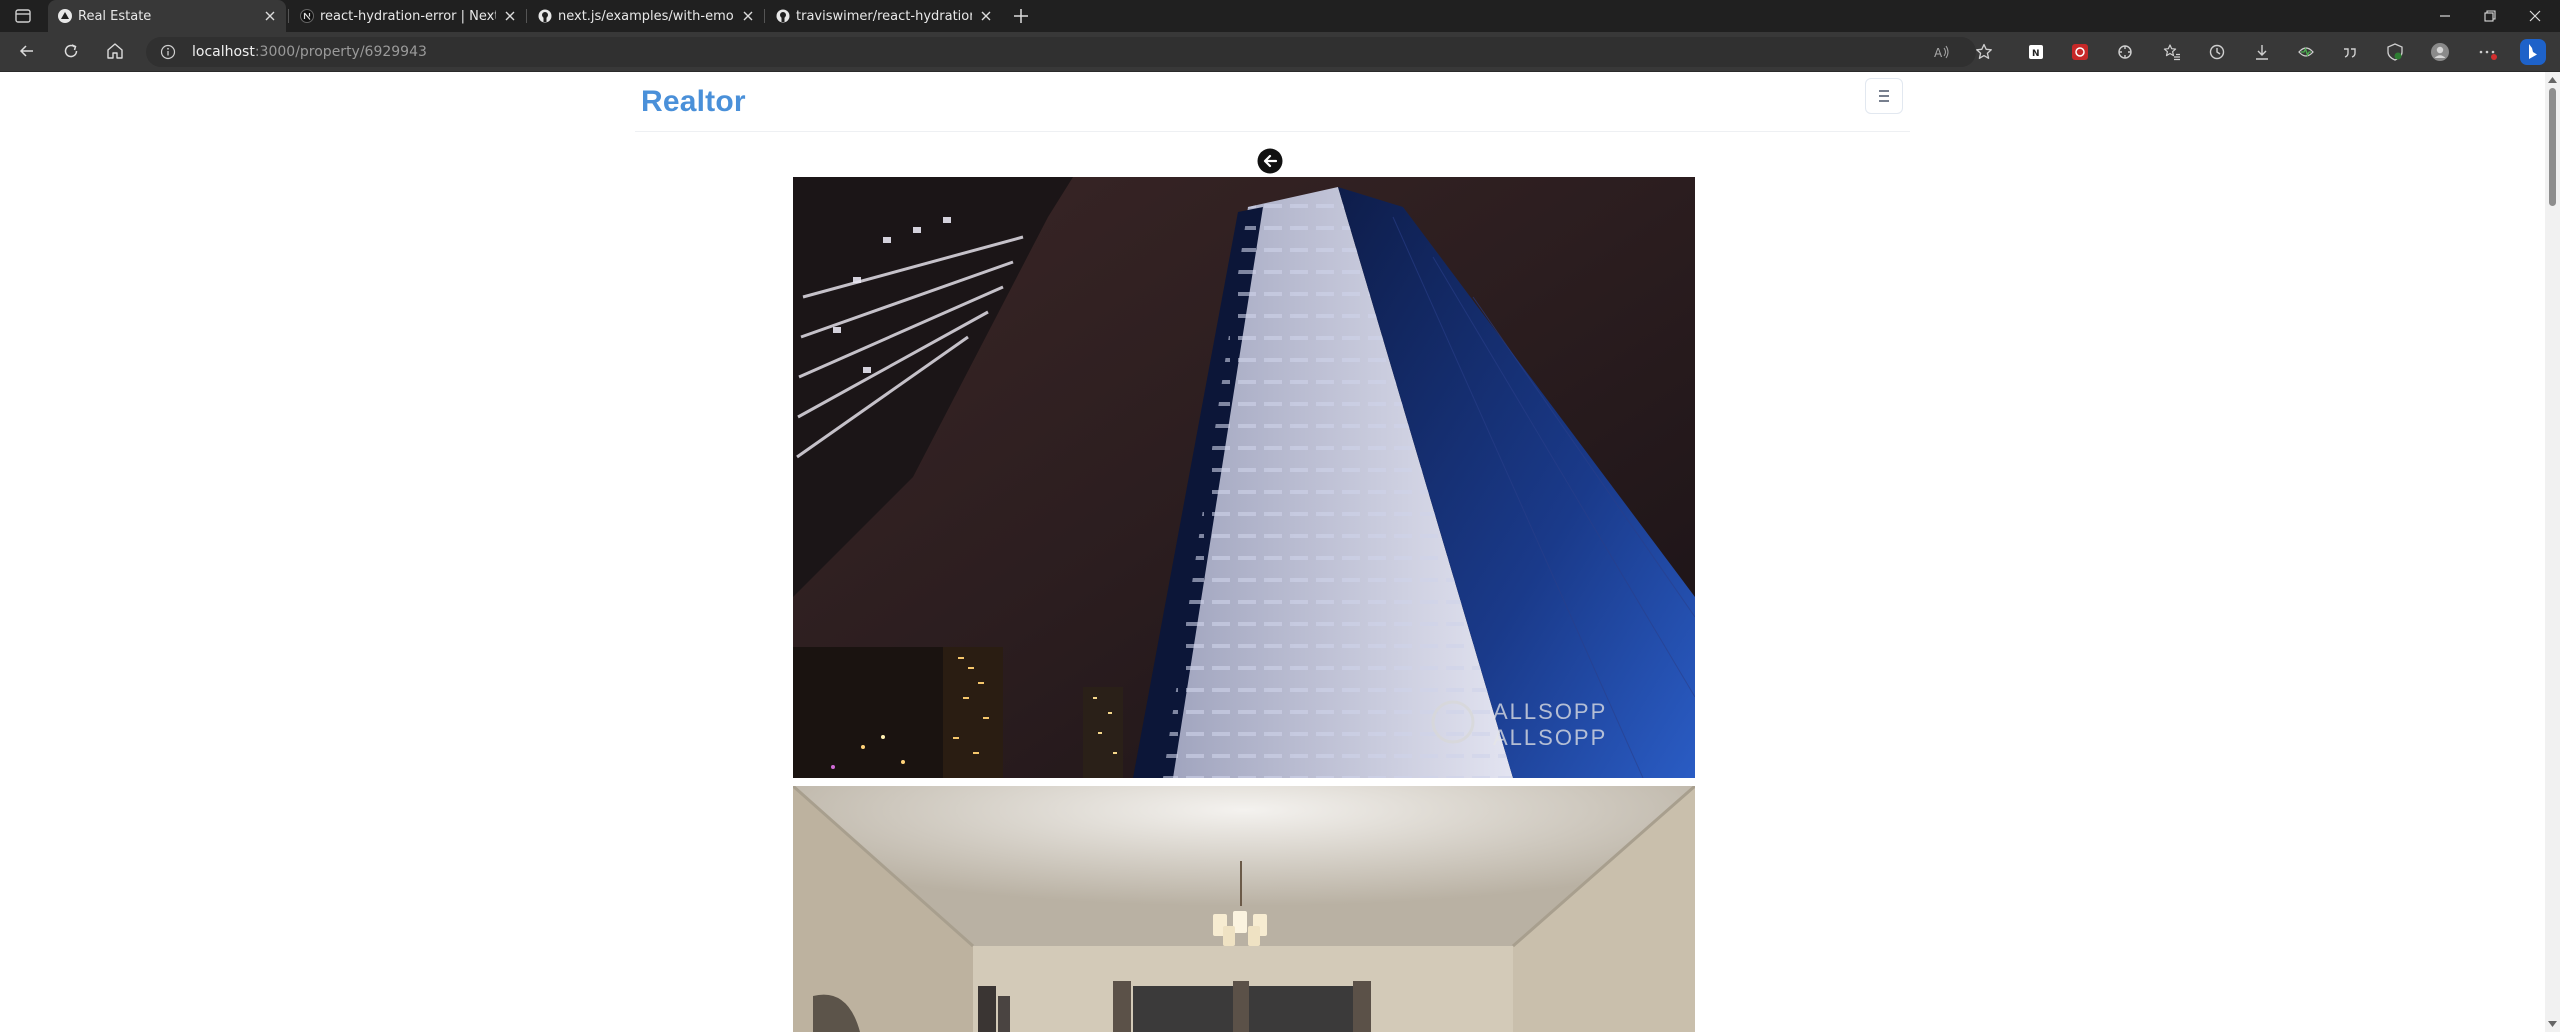 The height and width of the screenshot is (1032, 2560). Describe the element at coordinates (1244, 909) in the screenshot. I see `property-photo-interior` at that location.